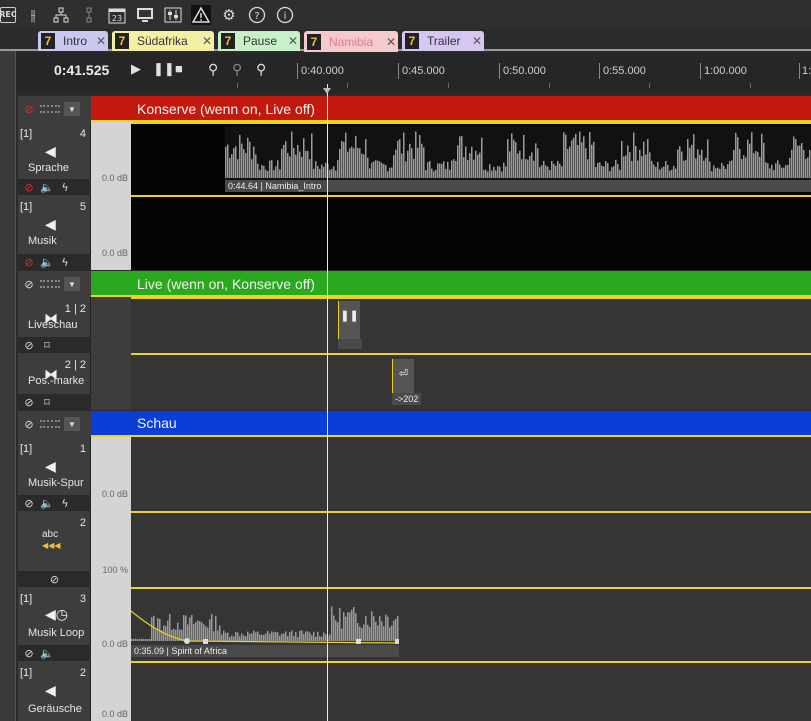 Image resolution: width=811 pixels, height=721 pixels. I want to click on tab-intro: 7 Intro ✕, so click(73, 41).